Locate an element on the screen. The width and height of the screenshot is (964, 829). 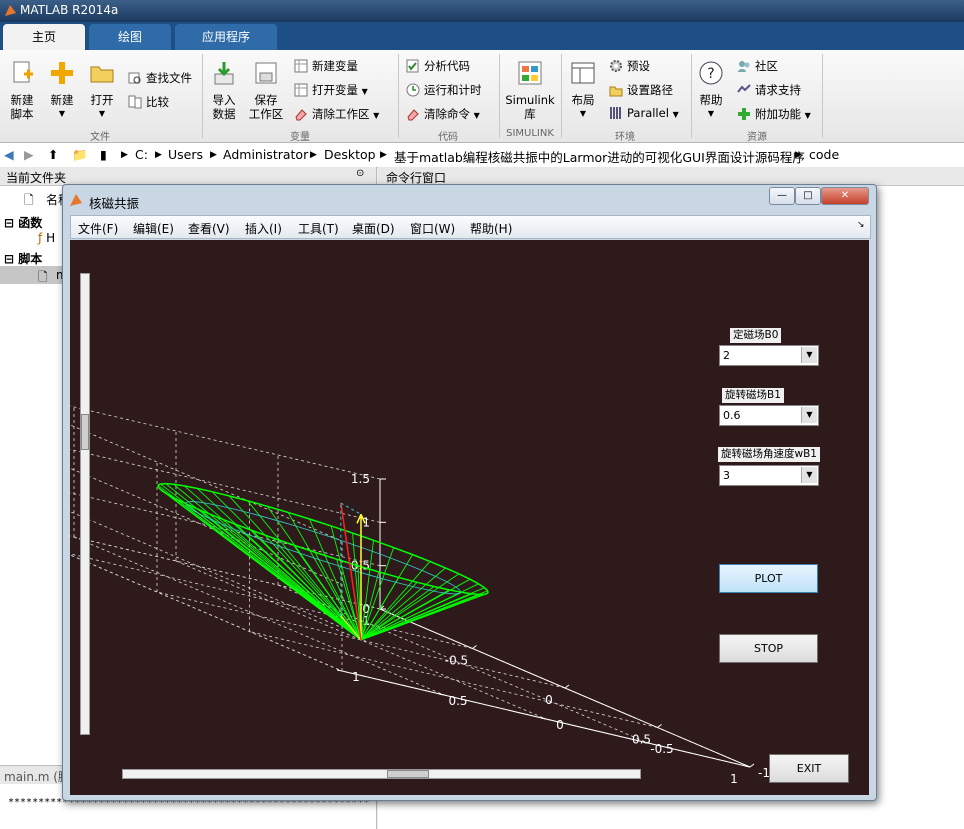
exit-button: EXIT is located at coordinates (809, 768).